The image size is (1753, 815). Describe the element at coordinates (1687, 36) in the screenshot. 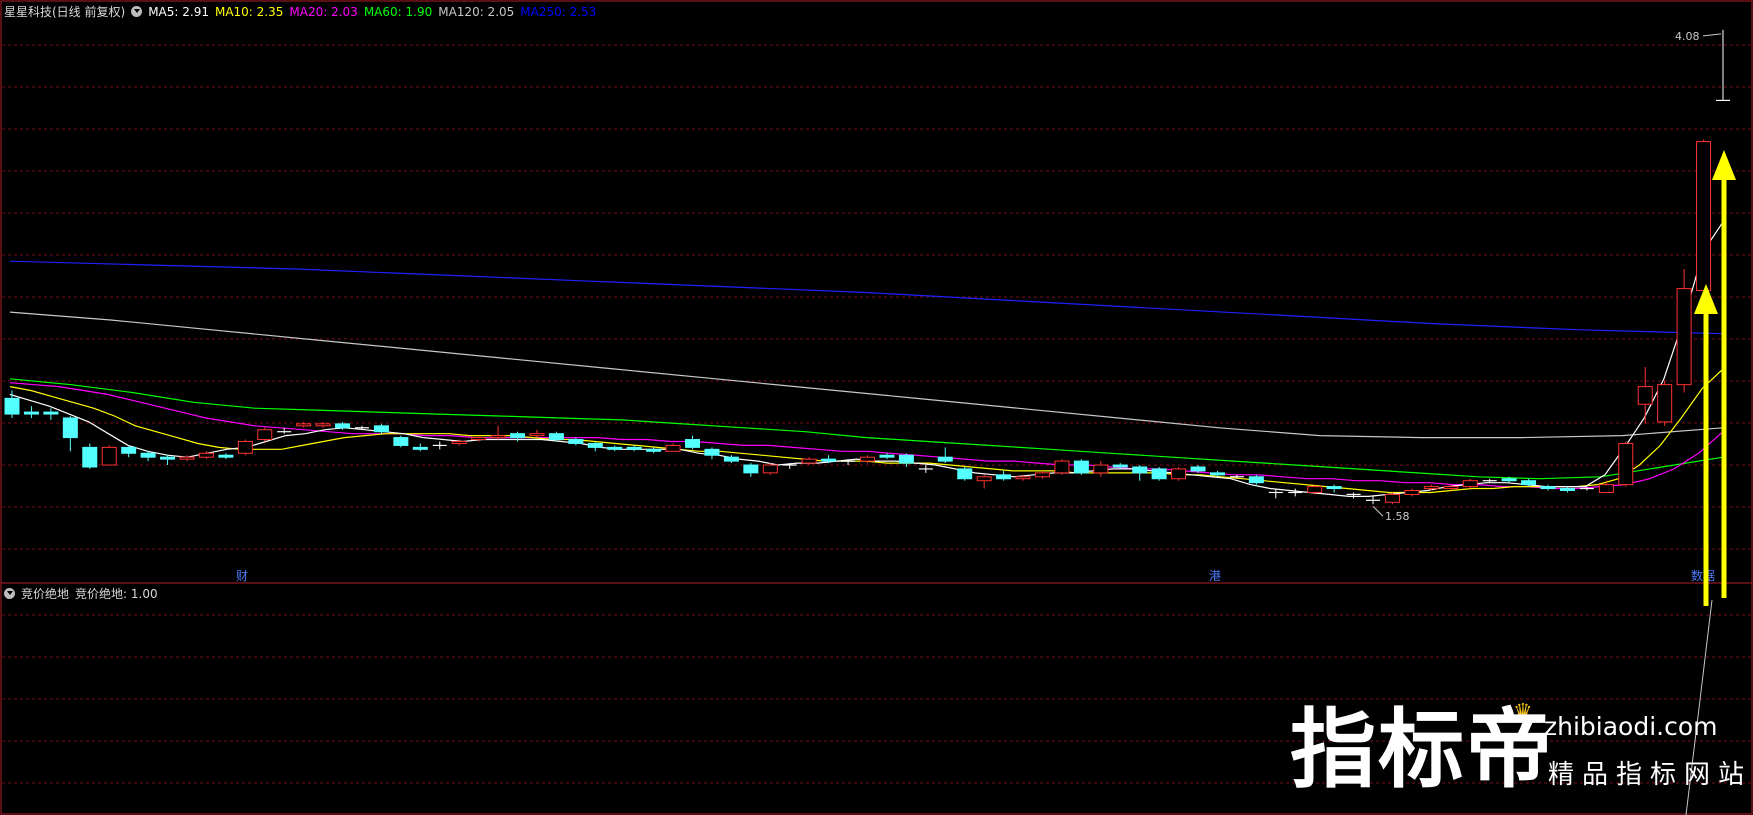

I see `high-price-label: 4.08` at that location.